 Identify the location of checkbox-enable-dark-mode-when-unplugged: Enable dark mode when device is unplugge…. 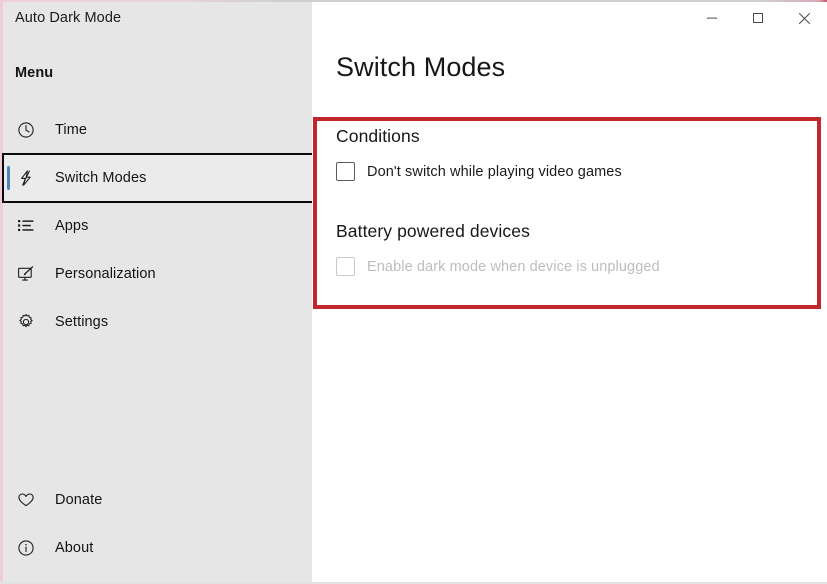
(571, 266).